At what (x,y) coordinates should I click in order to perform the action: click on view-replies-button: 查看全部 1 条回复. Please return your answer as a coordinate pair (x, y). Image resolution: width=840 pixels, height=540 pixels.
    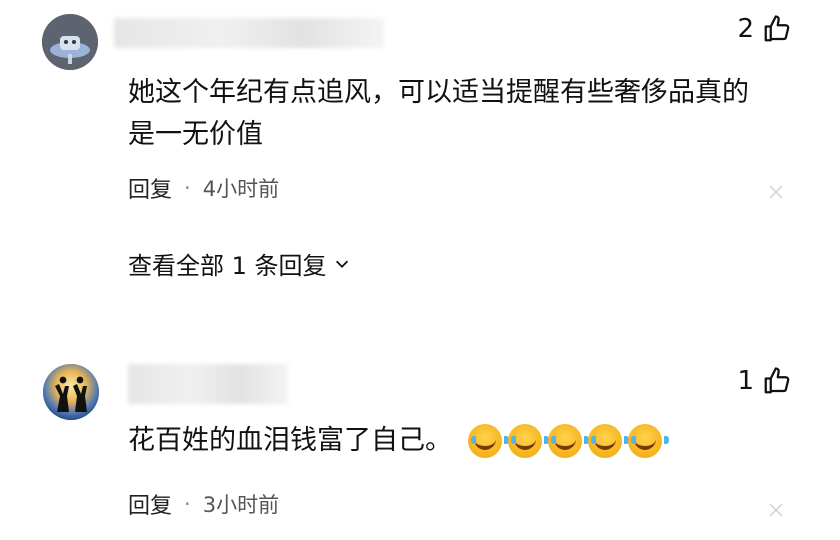
    Looking at the image, I should click on (239, 263).